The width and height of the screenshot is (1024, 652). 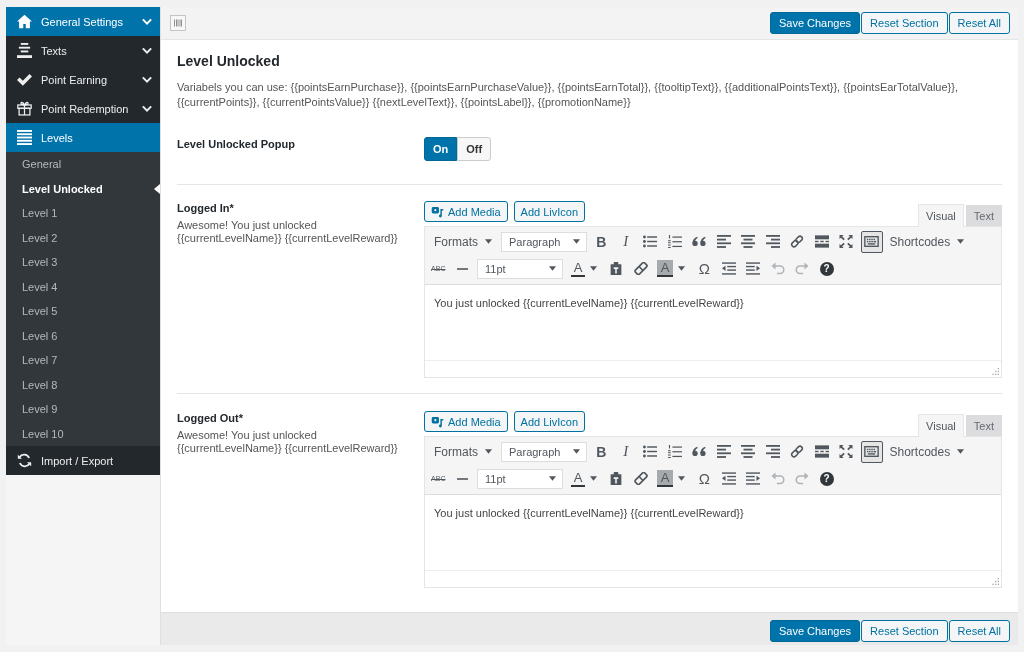 What do you see at coordinates (147, 21) in the screenshot?
I see `chevron-down-icon` at bounding box center [147, 21].